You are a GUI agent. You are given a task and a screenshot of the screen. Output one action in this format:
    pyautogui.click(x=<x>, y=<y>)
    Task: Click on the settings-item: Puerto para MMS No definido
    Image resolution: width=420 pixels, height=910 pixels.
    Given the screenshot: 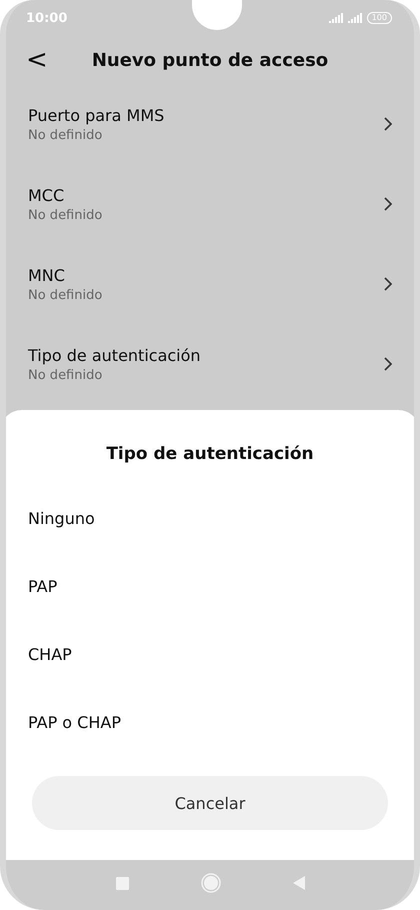 What is the action you would take?
    pyautogui.click(x=210, y=124)
    